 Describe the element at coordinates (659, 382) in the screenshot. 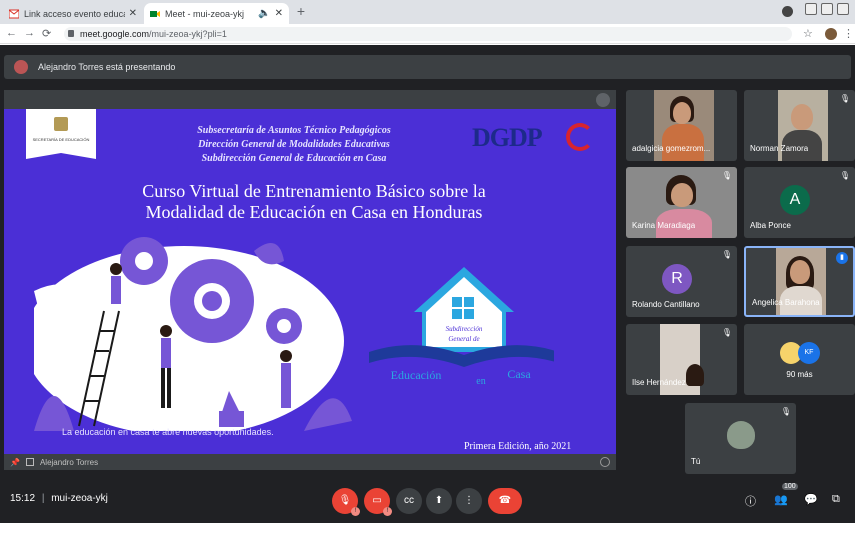

I see `participant-name: Ilse Hernández` at that location.